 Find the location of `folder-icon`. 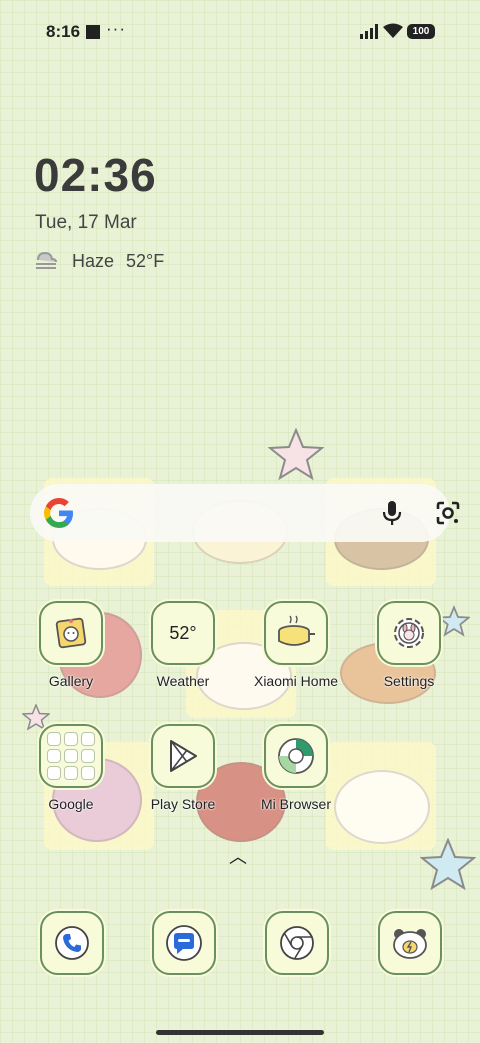

folder-icon is located at coordinates (71, 756).